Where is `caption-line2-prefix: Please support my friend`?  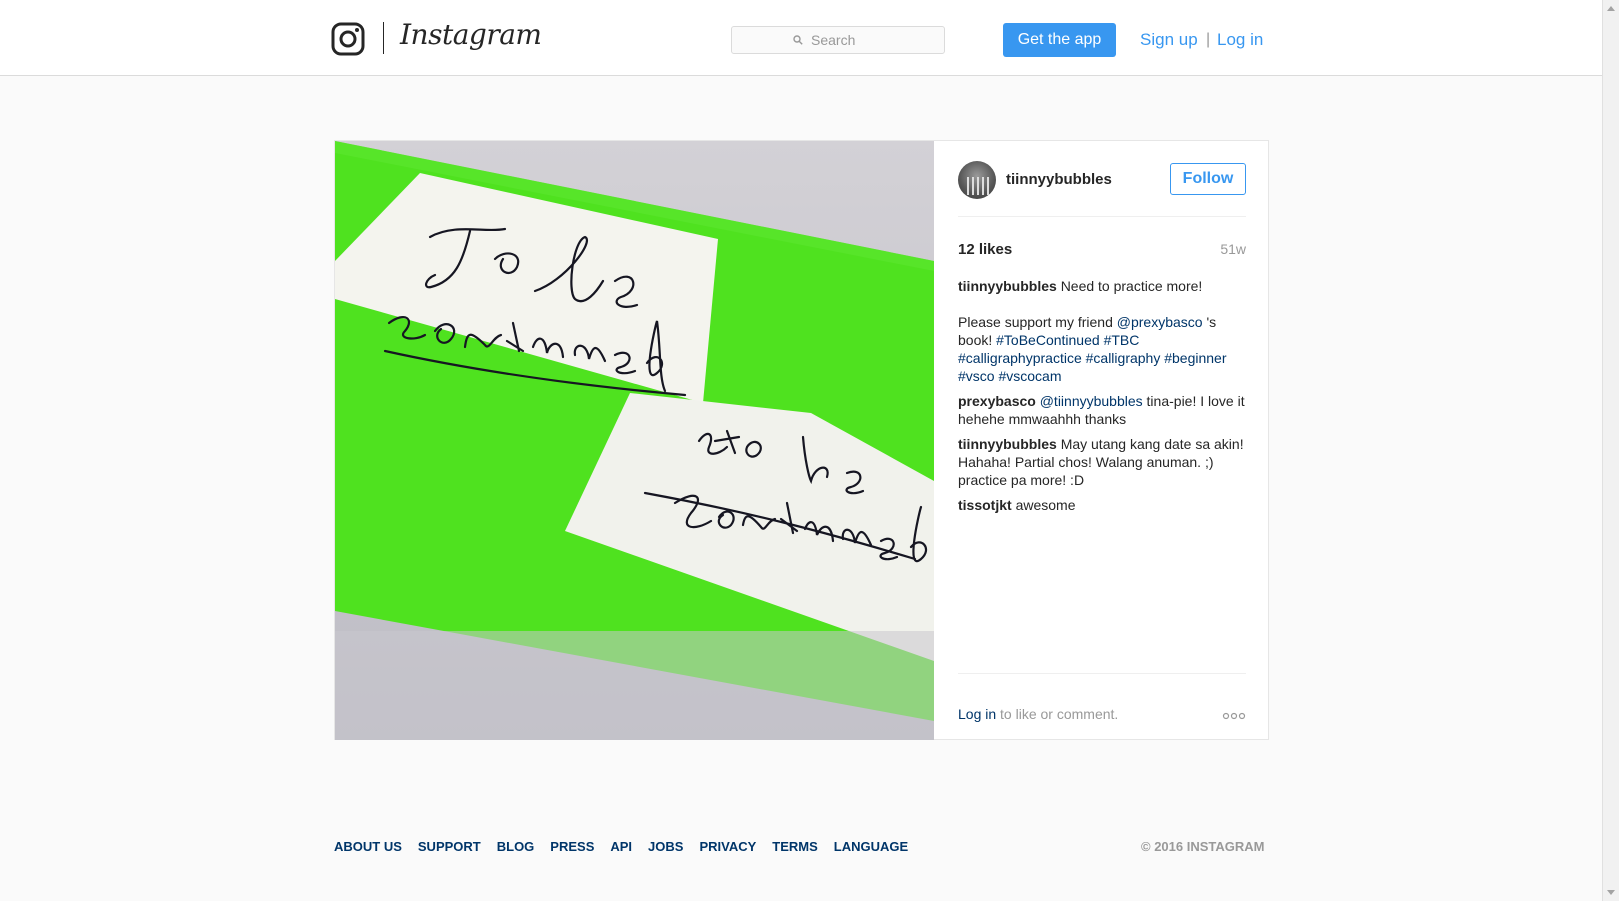 caption-line2-prefix: Please support my friend is located at coordinates (1037, 322).